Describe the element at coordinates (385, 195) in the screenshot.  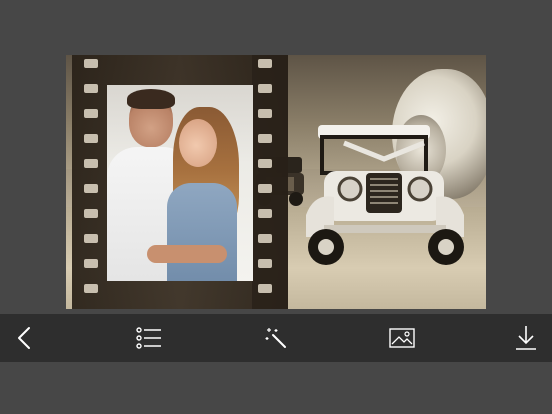
I see `background-vintage-car-large` at that location.